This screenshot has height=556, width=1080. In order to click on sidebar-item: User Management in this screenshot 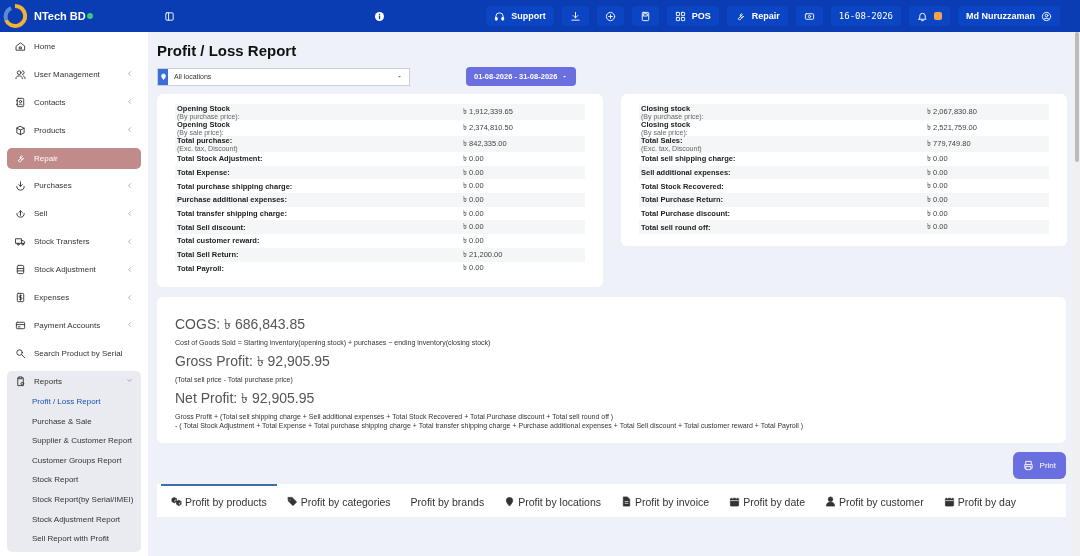, I will do `click(74, 74)`.